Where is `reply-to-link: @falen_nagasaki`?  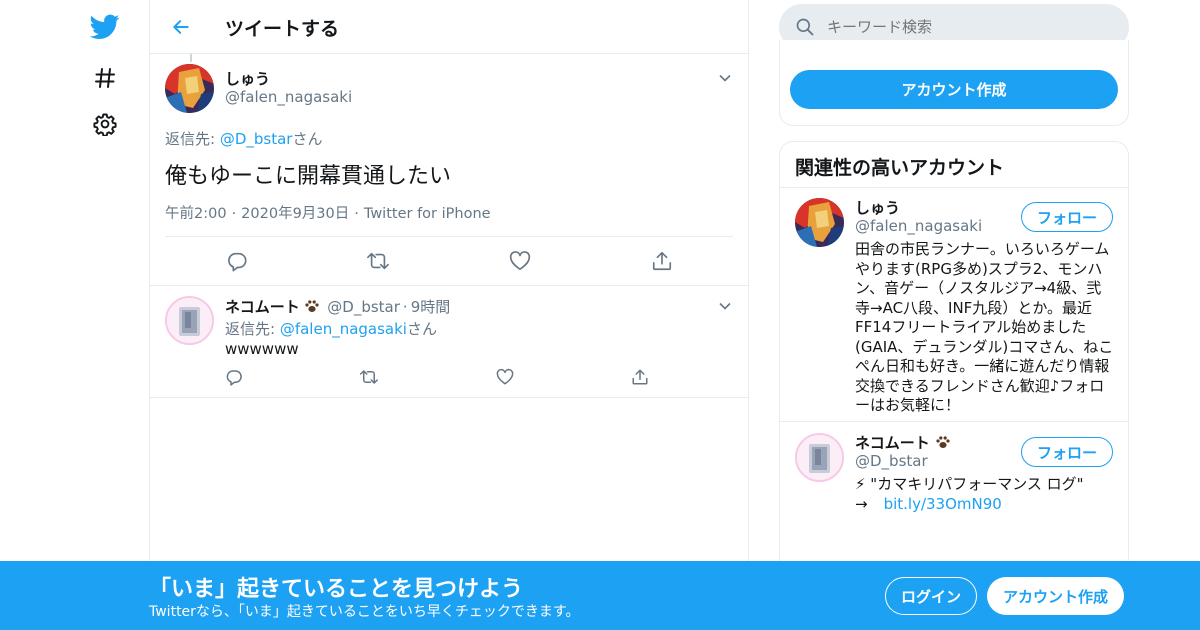 reply-to-link: @falen_nagasaki is located at coordinates (343, 329).